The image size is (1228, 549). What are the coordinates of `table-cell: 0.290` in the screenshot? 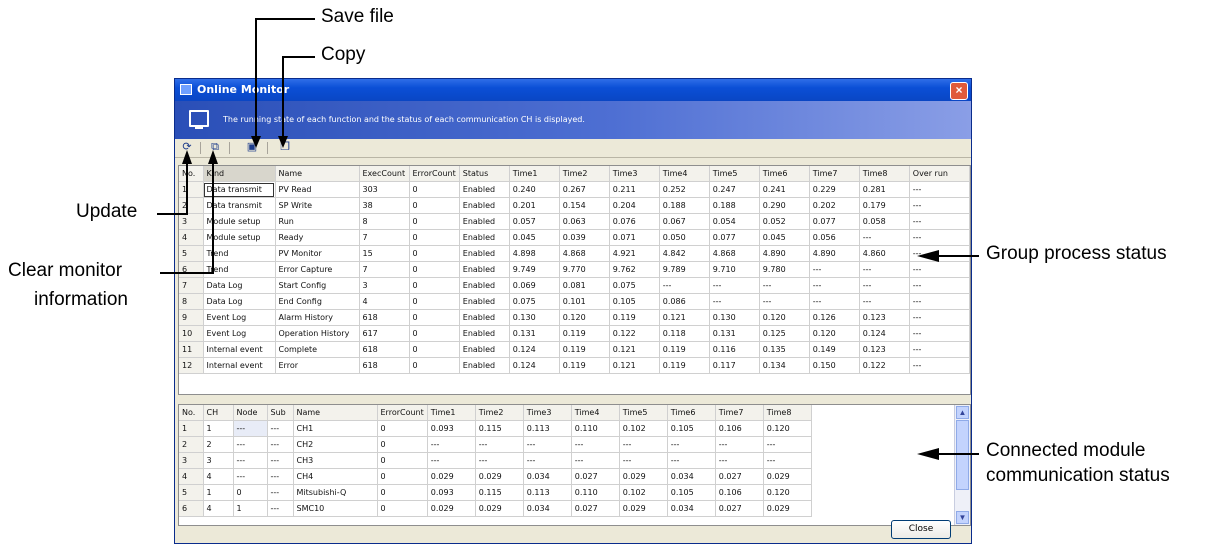 It's located at (784, 205).